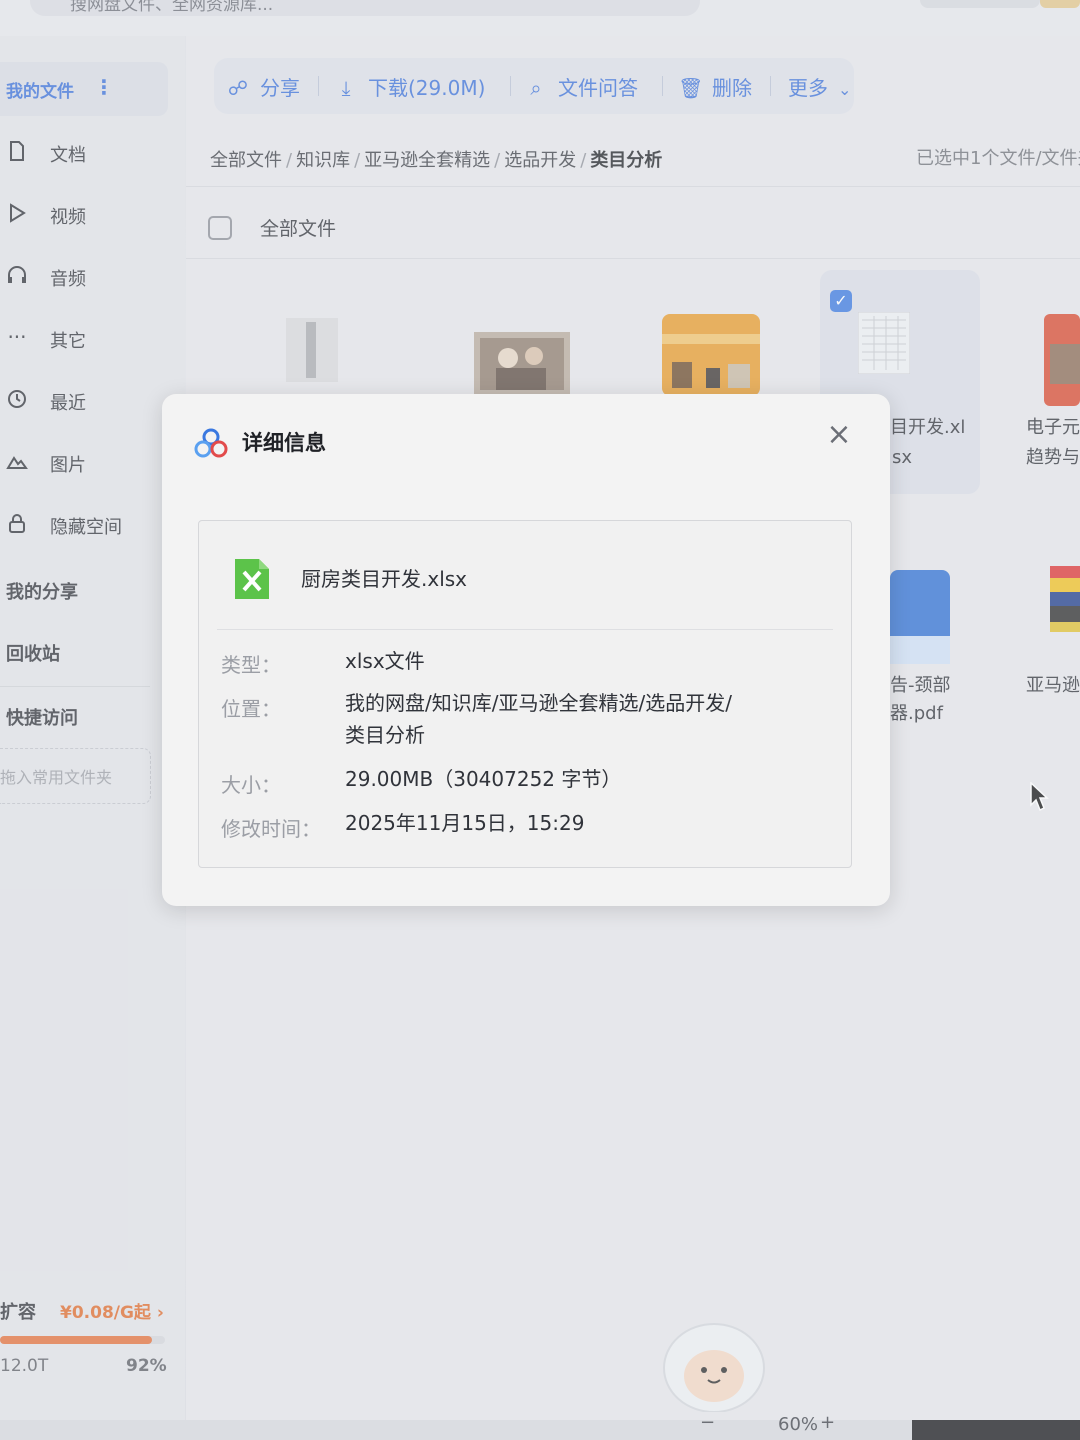 This screenshot has width=1080, height=1440. Describe the element at coordinates (284, 443) in the screenshot. I see `dialog-title: 详细信息` at that location.